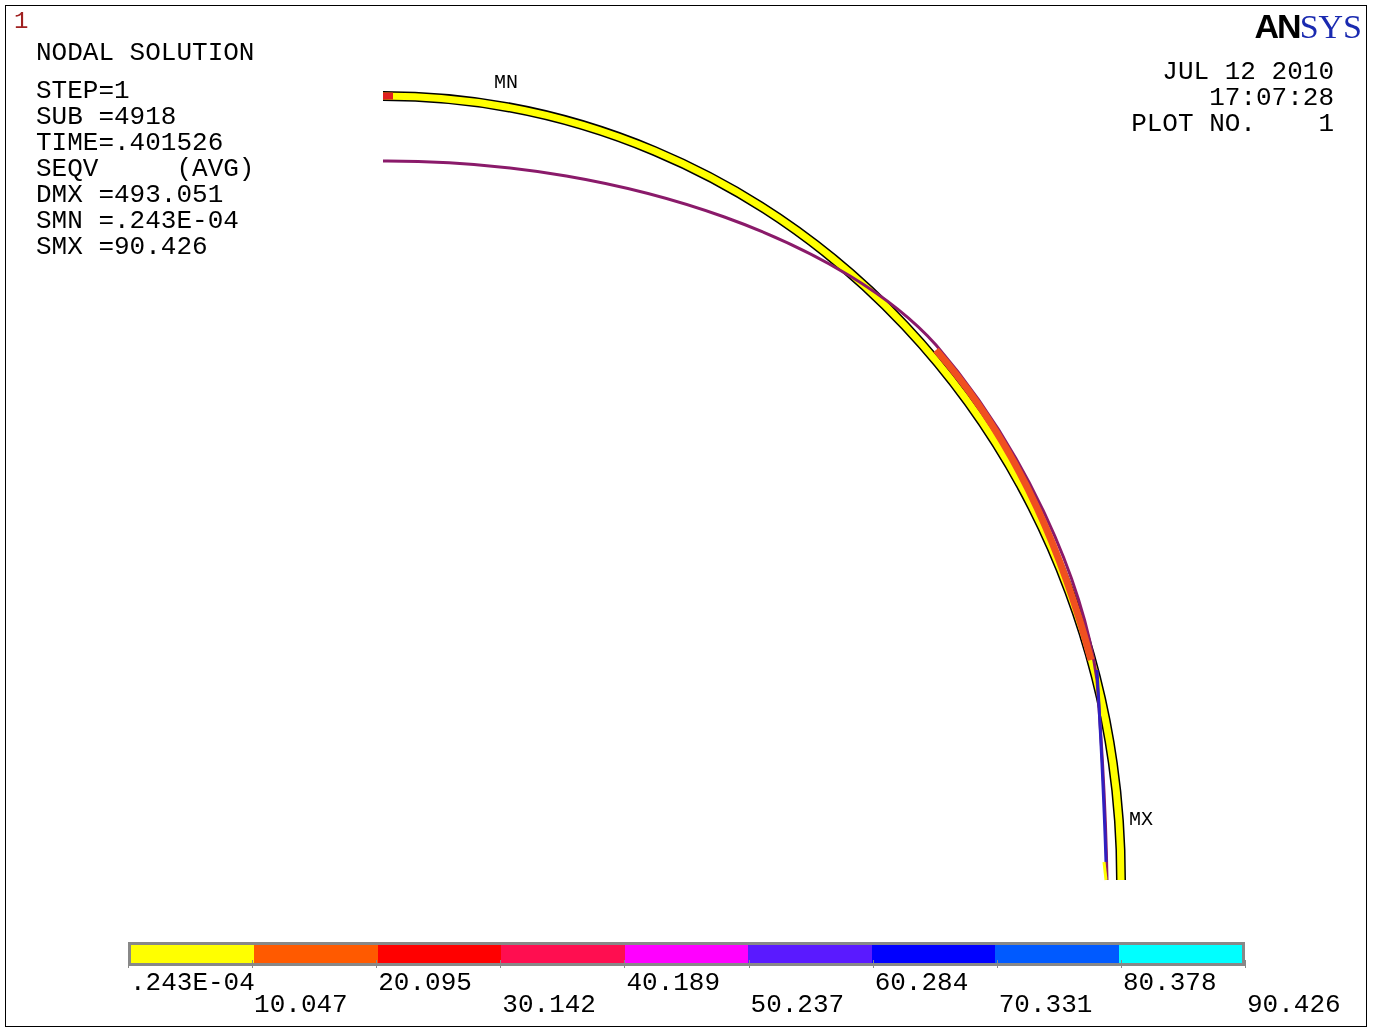 Image resolution: width=1375 pixels, height=1034 pixels. Describe the element at coordinates (921, 983) in the screenshot. I see `legend-label: 60.284` at that location.